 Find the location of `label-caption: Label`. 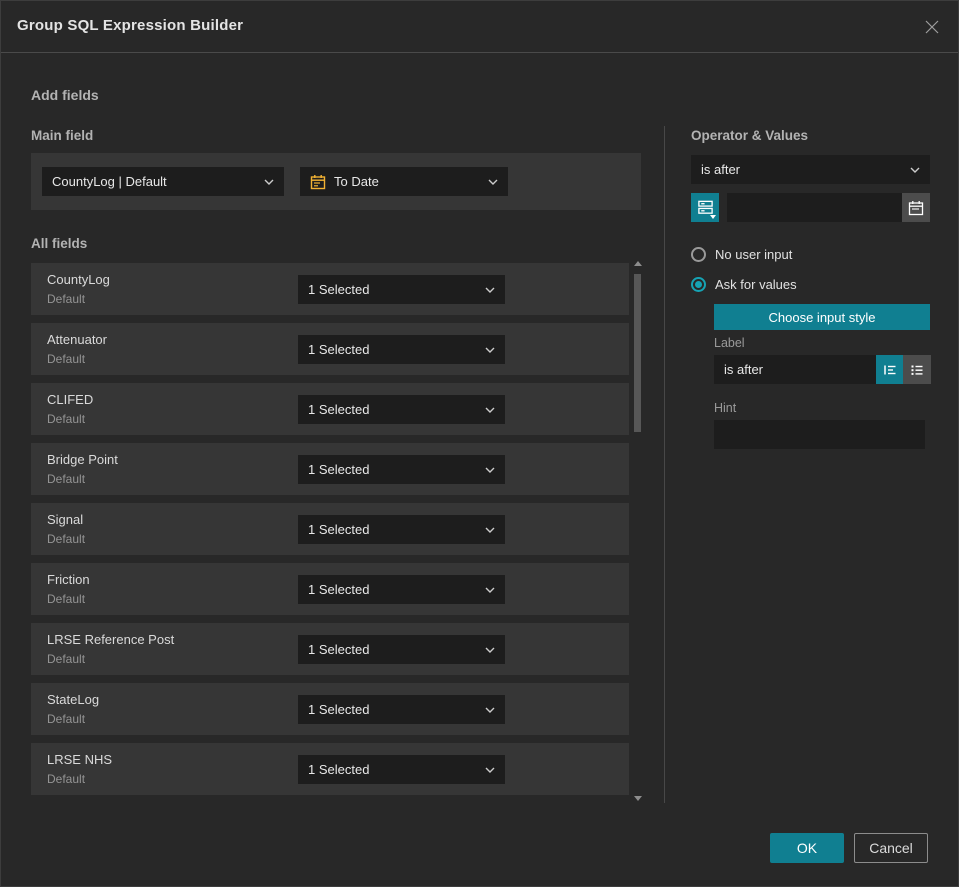

label-caption: Label is located at coordinates (729, 343).